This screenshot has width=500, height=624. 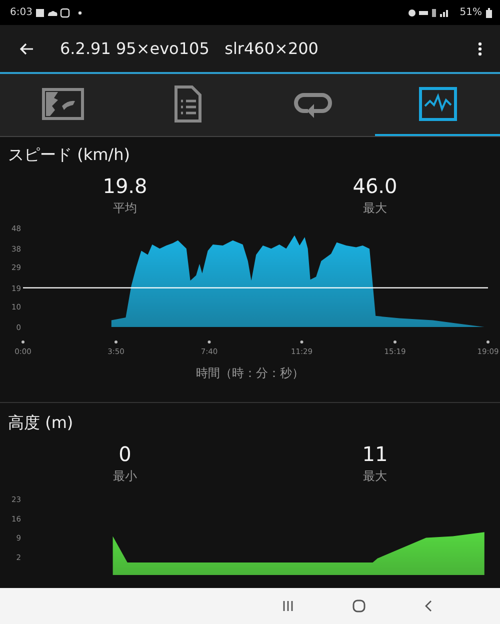 What do you see at coordinates (125, 208) in the screenshot?
I see `stat-label: 平均` at bounding box center [125, 208].